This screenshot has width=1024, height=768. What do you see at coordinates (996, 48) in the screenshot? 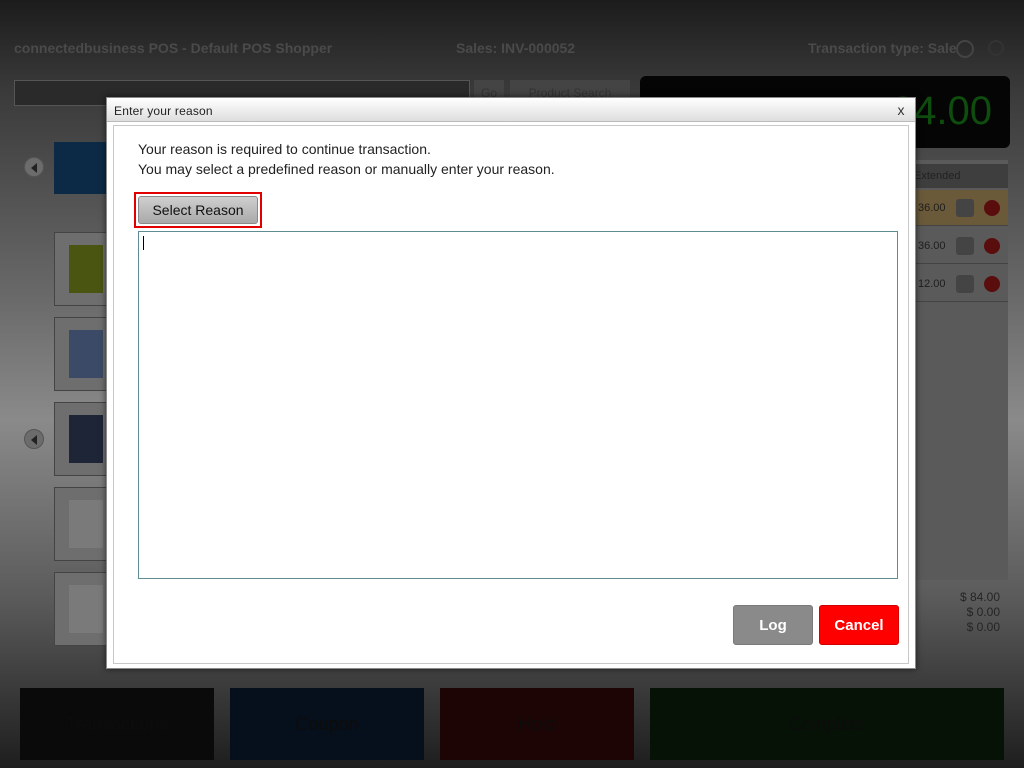
I see `settings-icon` at bounding box center [996, 48].